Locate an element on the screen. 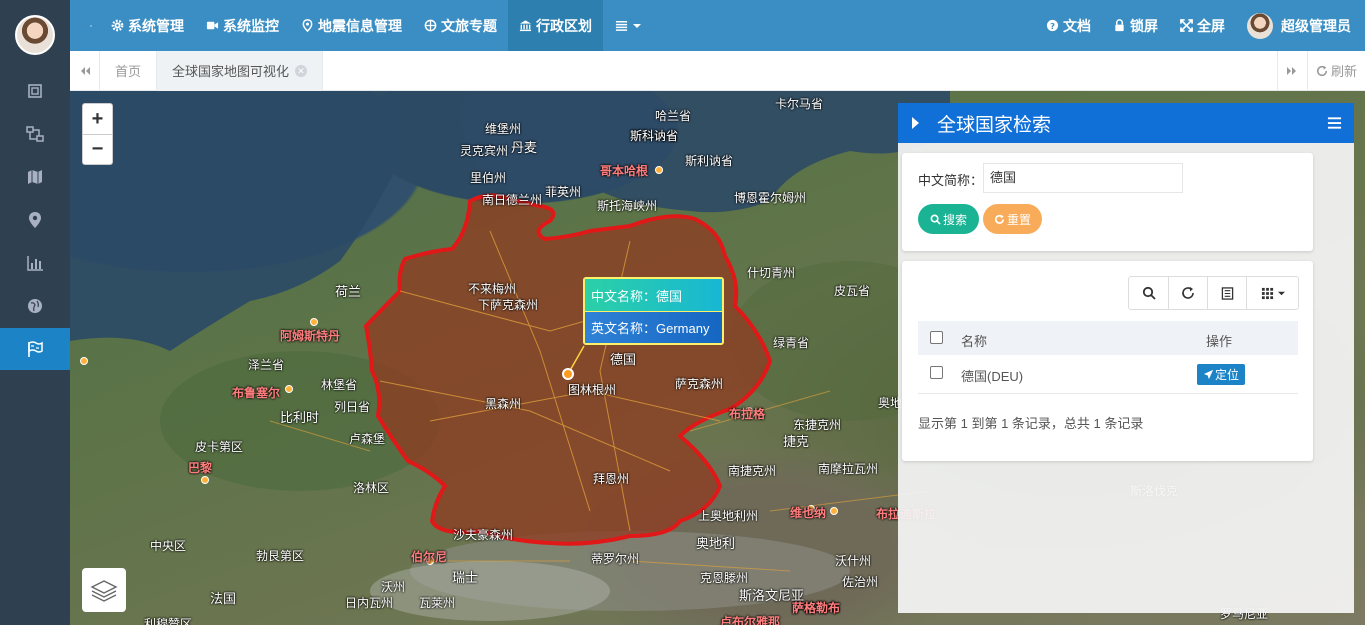 The image size is (1365, 625). map-place-label: 不来梅州 is located at coordinates (492, 289).